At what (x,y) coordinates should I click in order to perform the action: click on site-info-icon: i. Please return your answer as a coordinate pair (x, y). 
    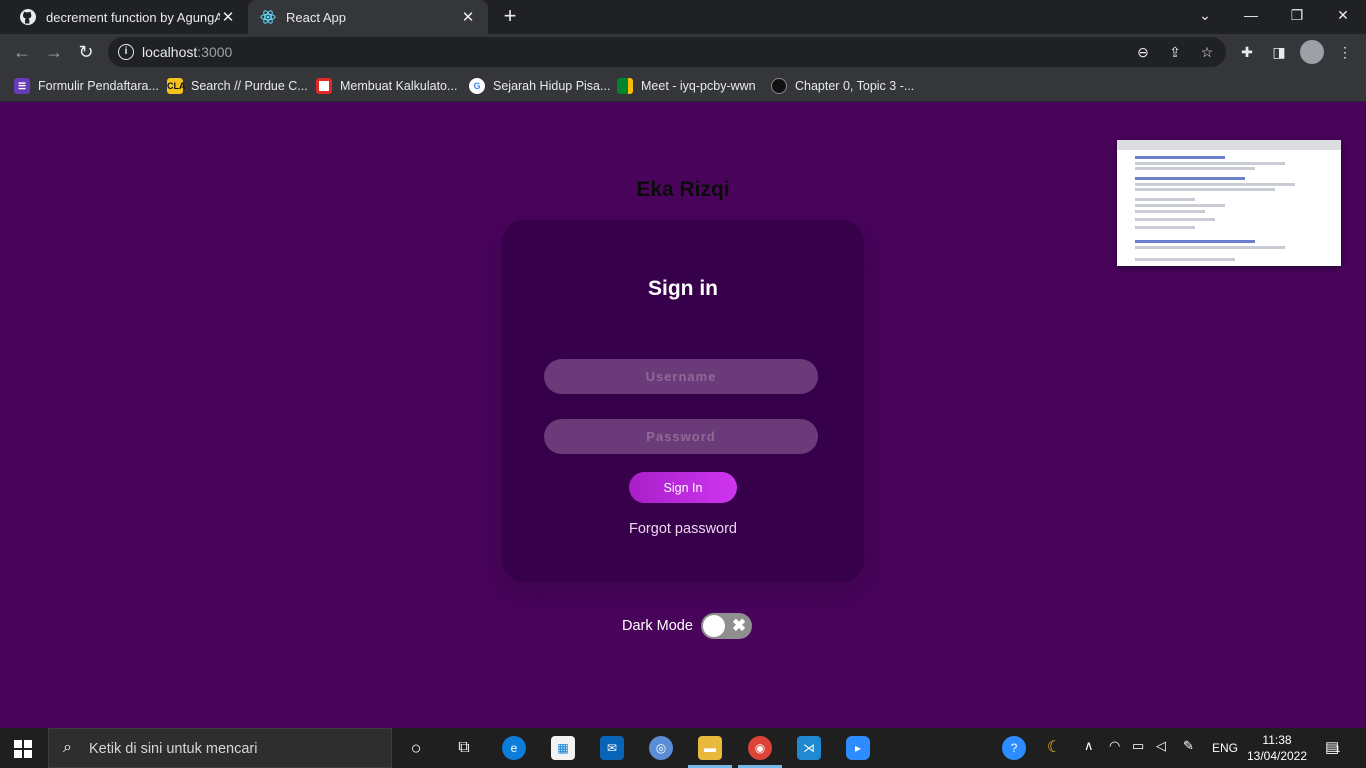
    Looking at the image, I should click on (126, 52).